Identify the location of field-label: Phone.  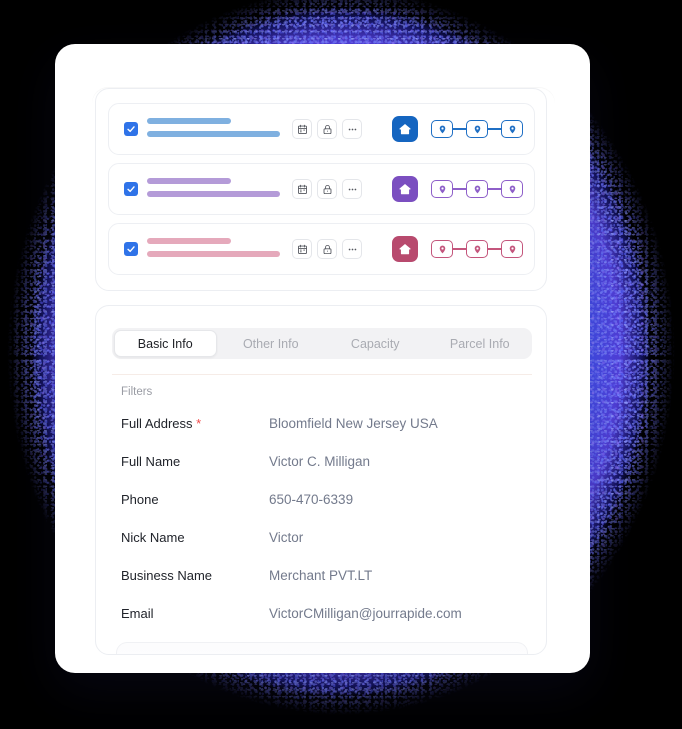
(140, 499).